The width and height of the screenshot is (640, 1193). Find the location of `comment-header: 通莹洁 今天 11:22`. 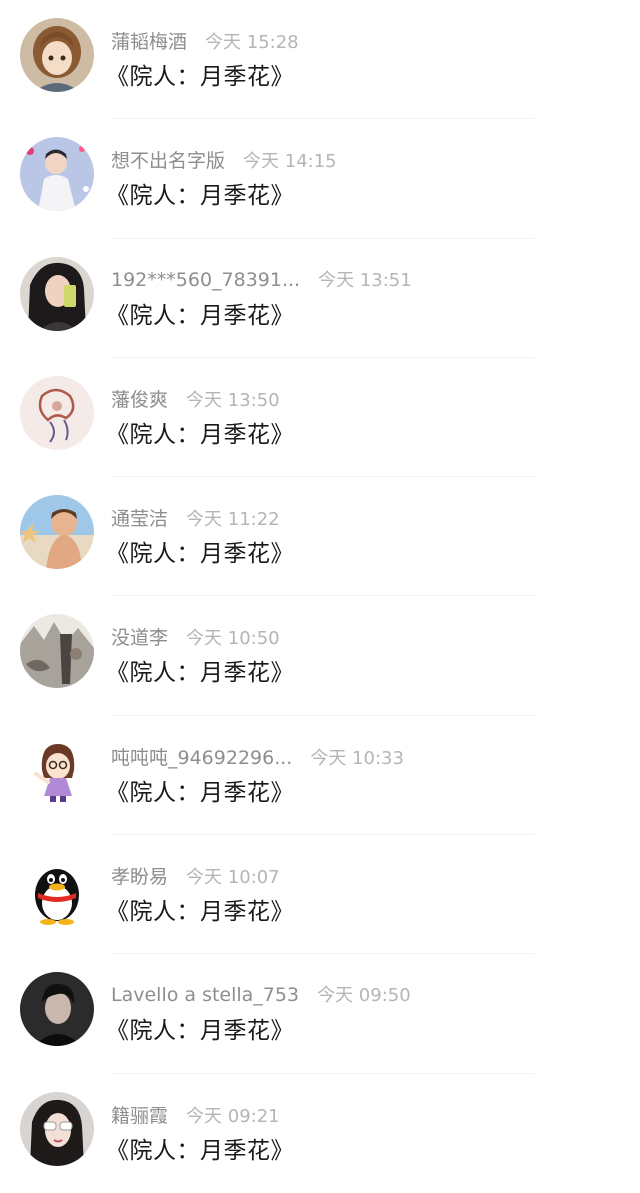

comment-header: 通莹洁 今天 11:22 is located at coordinates (195, 519).